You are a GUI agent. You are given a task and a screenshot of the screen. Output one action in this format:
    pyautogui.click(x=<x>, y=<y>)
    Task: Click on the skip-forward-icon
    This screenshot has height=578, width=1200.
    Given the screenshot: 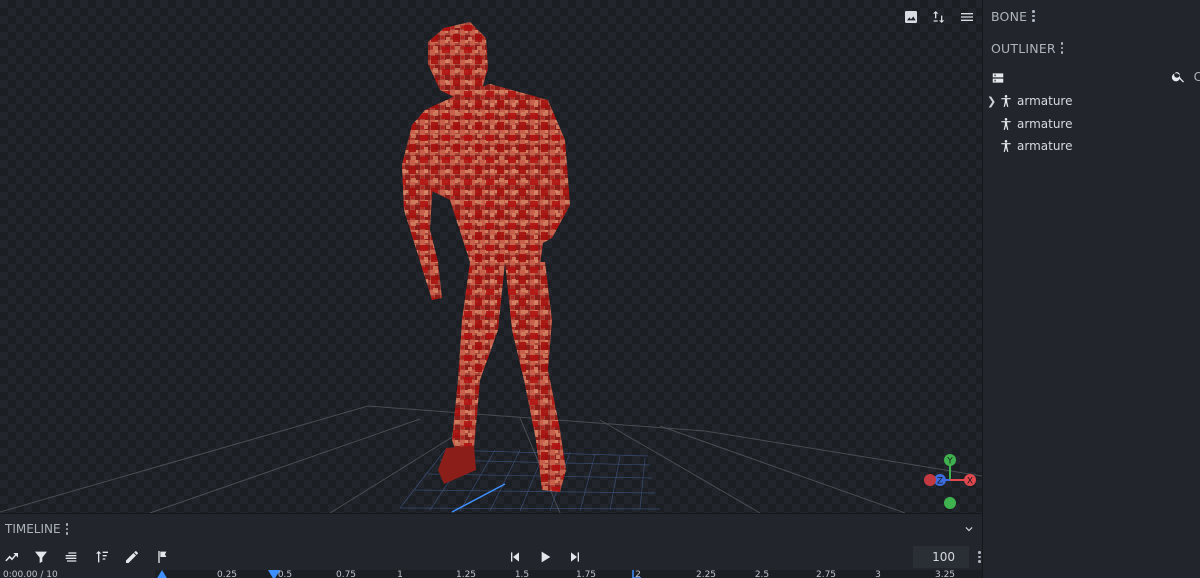 What is the action you would take?
    pyautogui.click(x=575, y=557)
    